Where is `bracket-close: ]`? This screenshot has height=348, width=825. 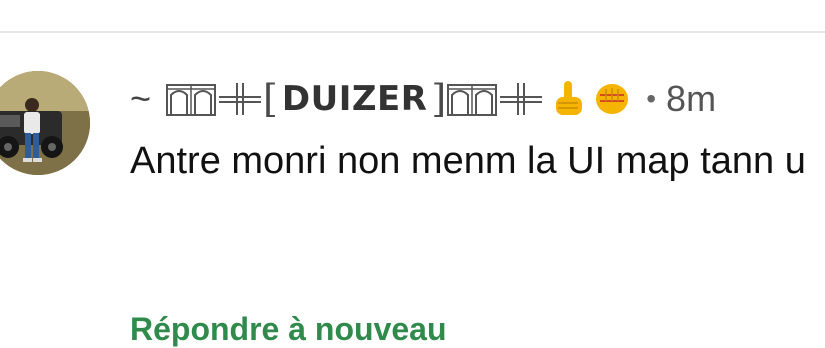 bracket-close: ] is located at coordinates (439, 99).